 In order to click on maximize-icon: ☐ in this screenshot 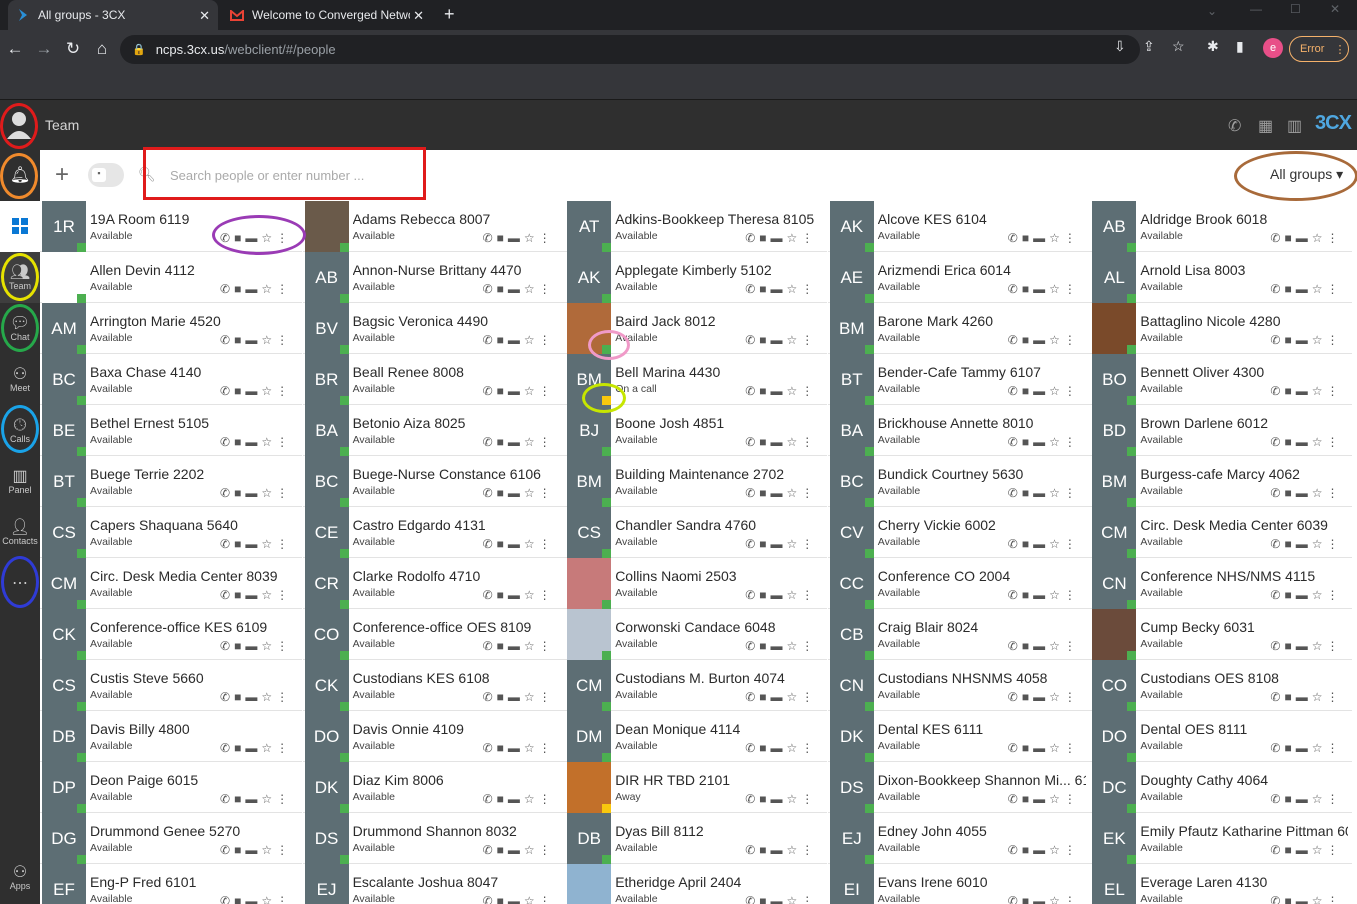, I will do `click(1295, 9)`.